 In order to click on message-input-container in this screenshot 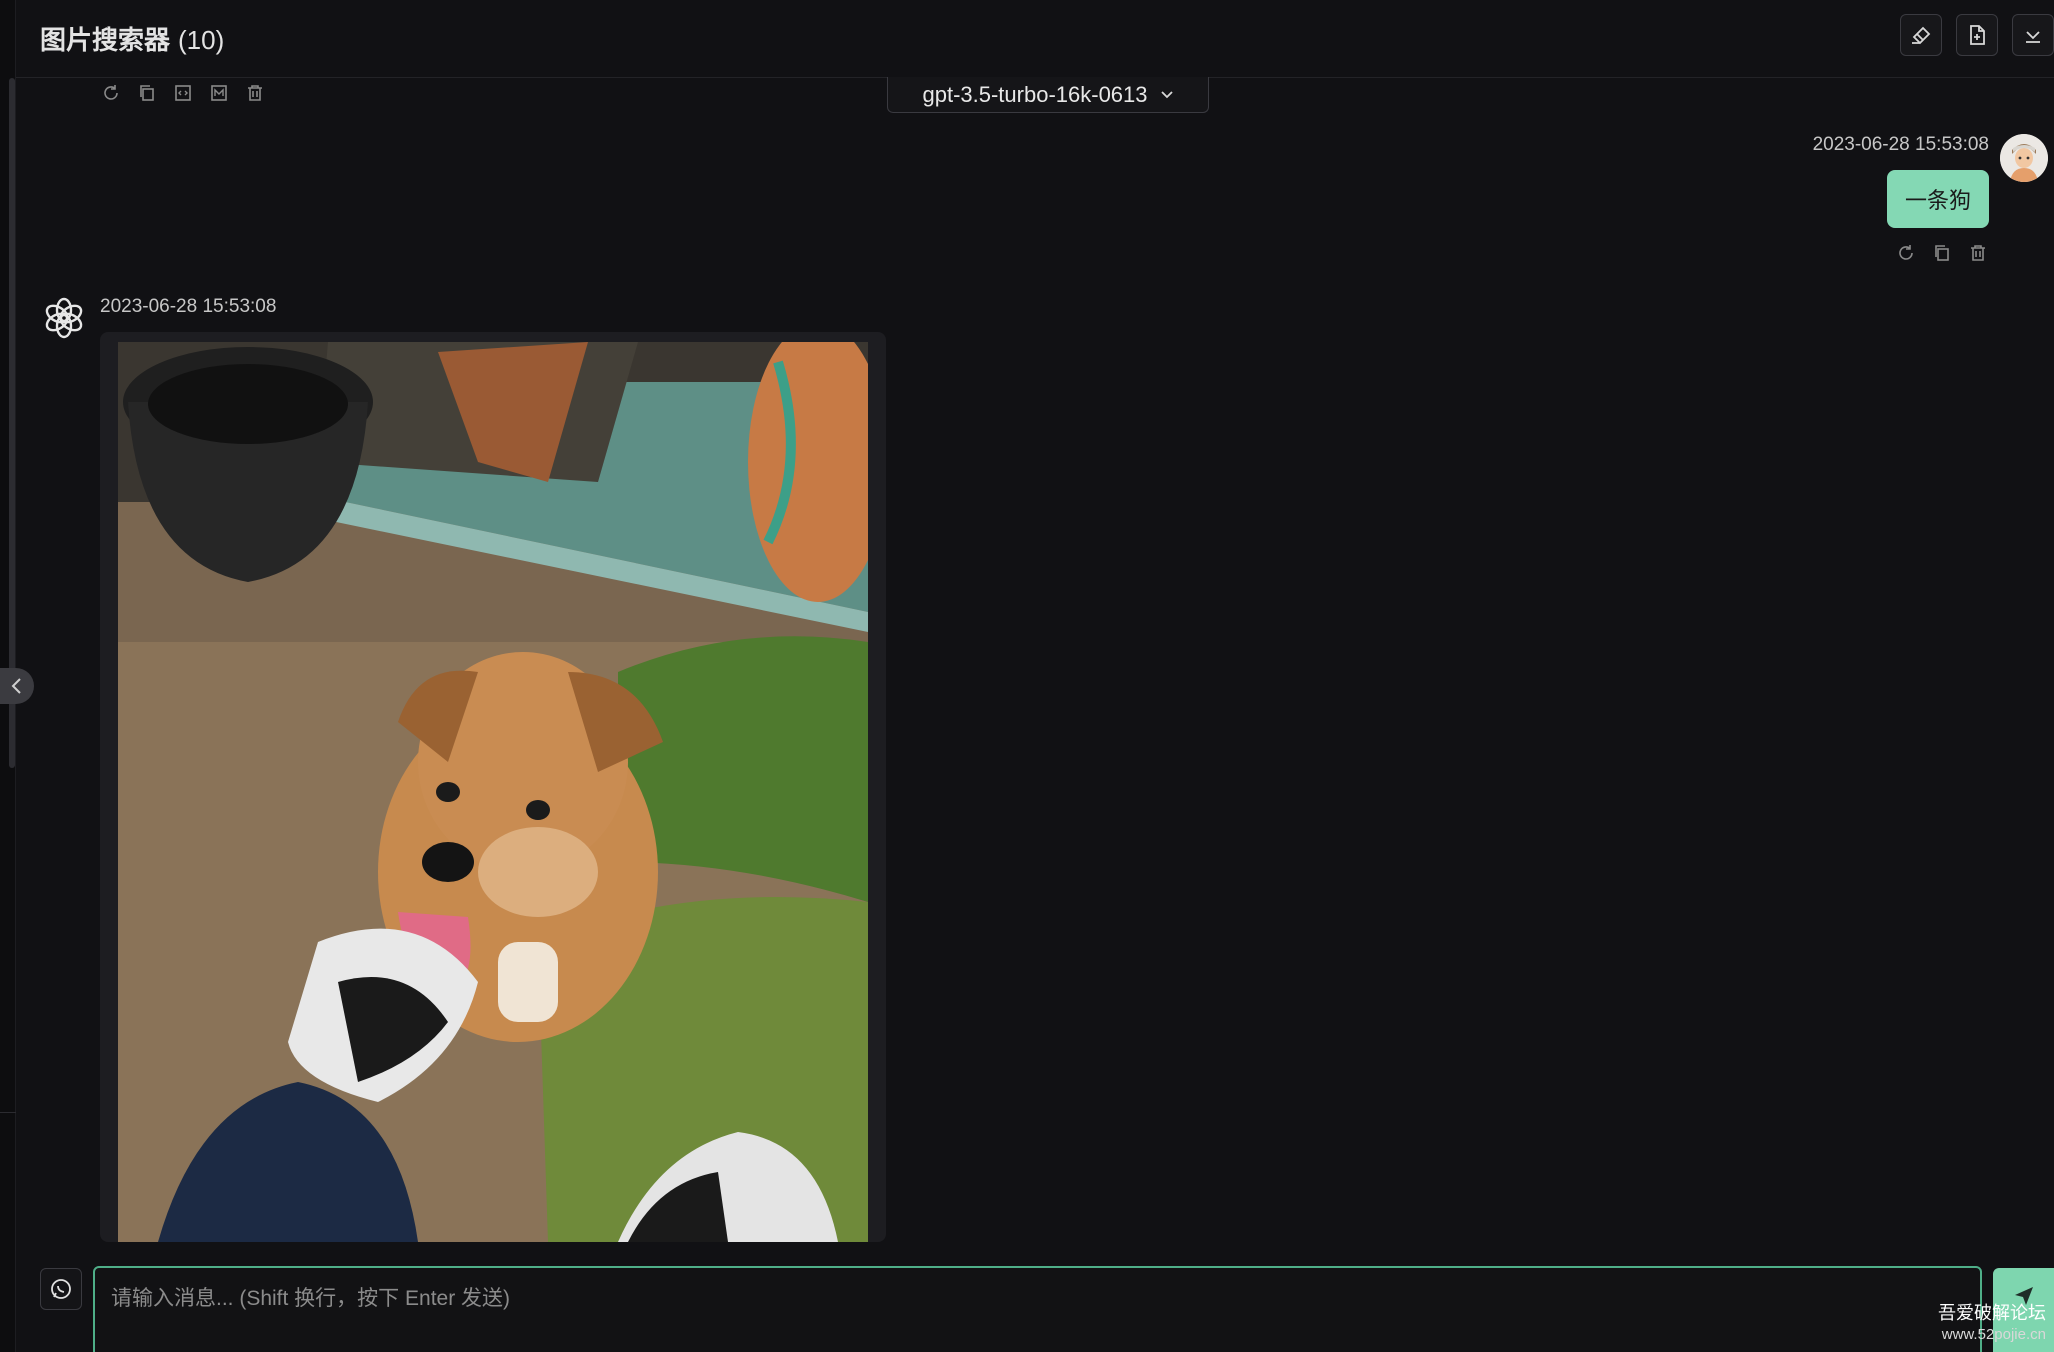, I will do `click(1037, 1309)`.